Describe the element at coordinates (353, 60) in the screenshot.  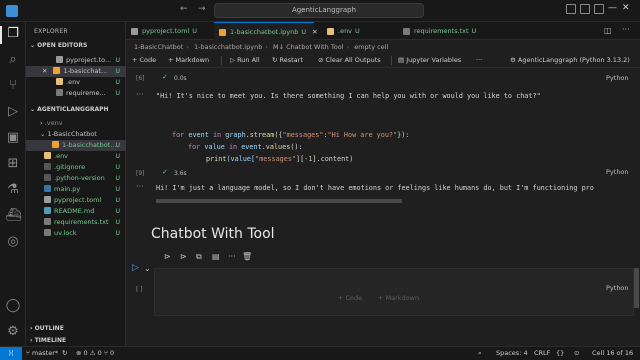
I see `clear-outputs-label: Clear All Outputs` at that location.